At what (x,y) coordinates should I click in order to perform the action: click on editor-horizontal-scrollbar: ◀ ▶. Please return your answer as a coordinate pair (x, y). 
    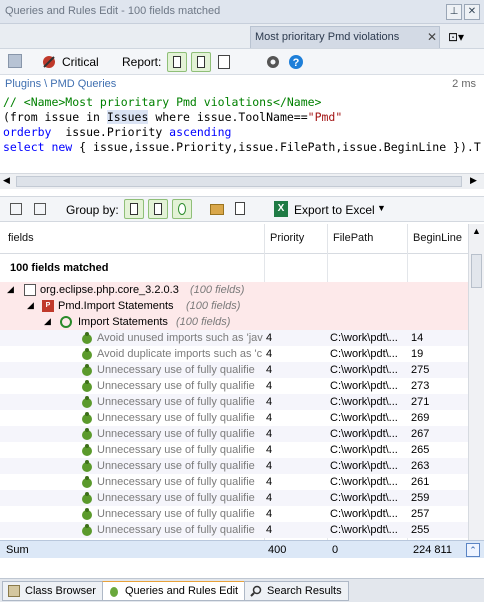
    Looking at the image, I should click on (242, 181).